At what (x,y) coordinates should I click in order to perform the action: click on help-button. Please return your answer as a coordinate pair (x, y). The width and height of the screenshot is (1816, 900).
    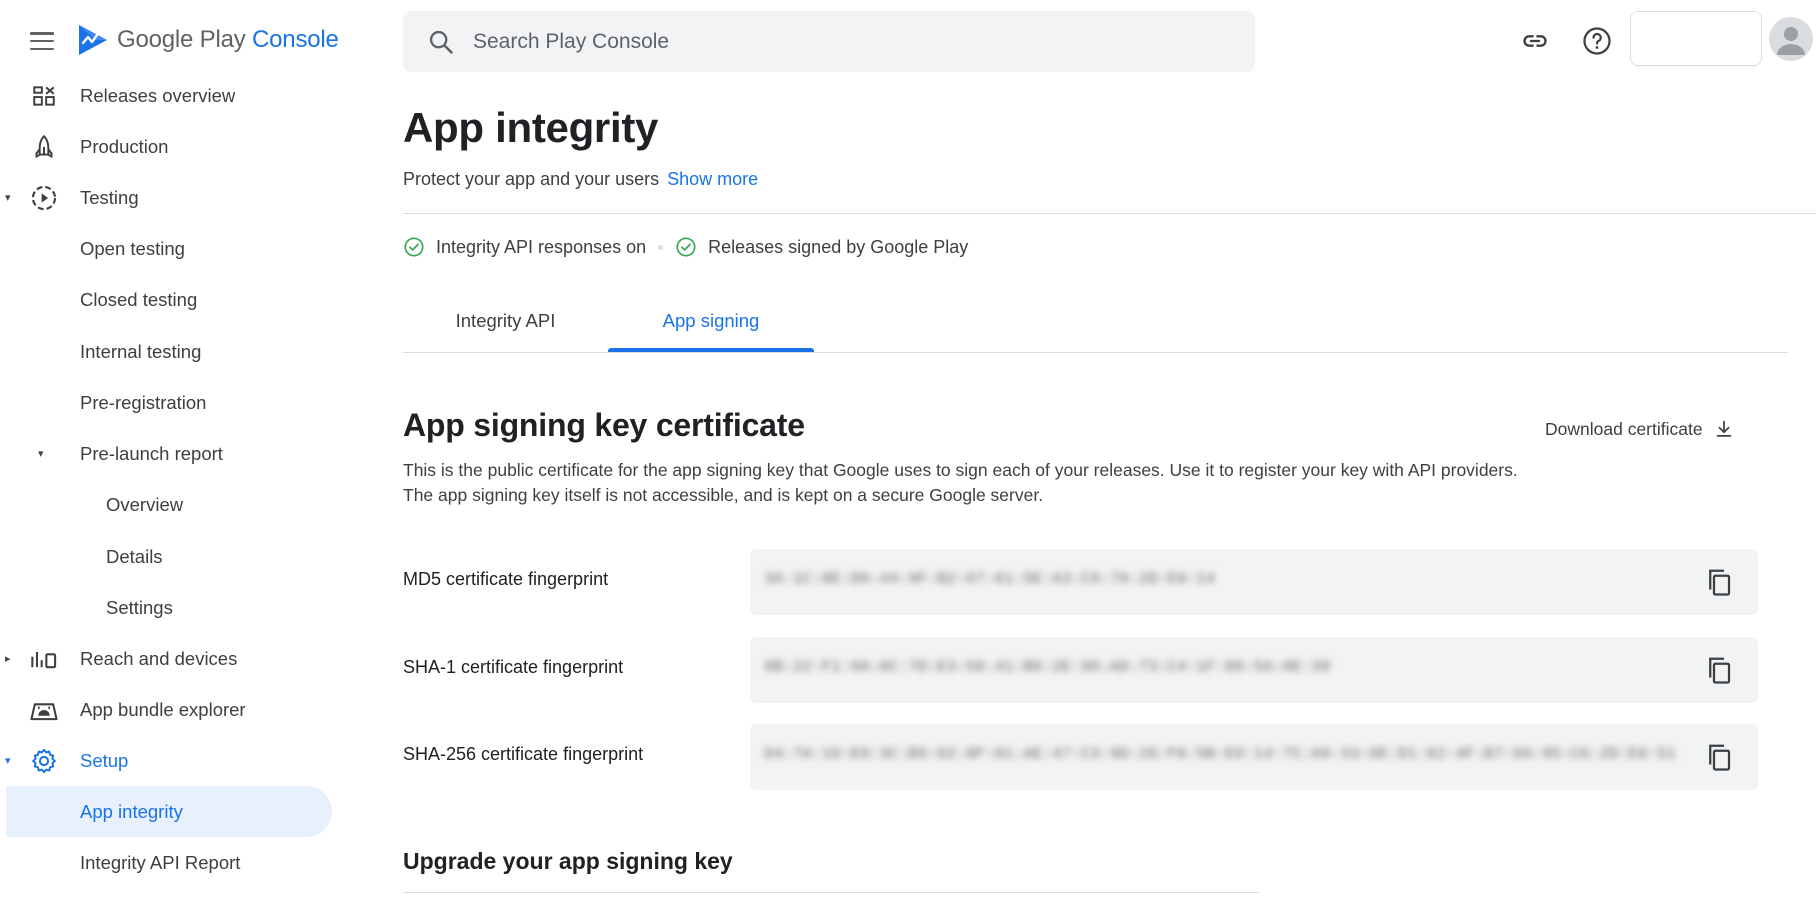
    Looking at the image, I should click on (1597, 41).